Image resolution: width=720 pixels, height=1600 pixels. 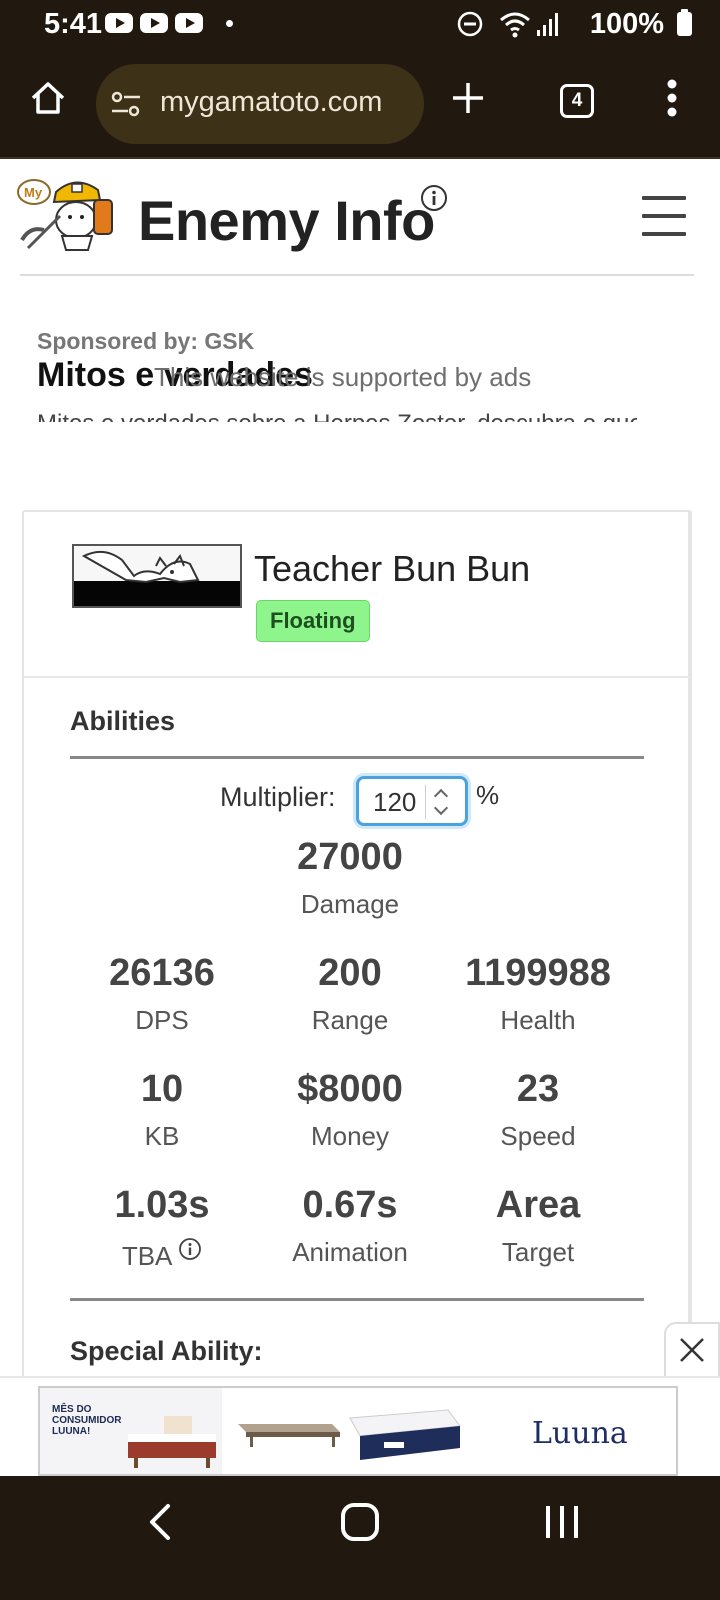 I want to click on enemy-image, so click(x=157, y=576).